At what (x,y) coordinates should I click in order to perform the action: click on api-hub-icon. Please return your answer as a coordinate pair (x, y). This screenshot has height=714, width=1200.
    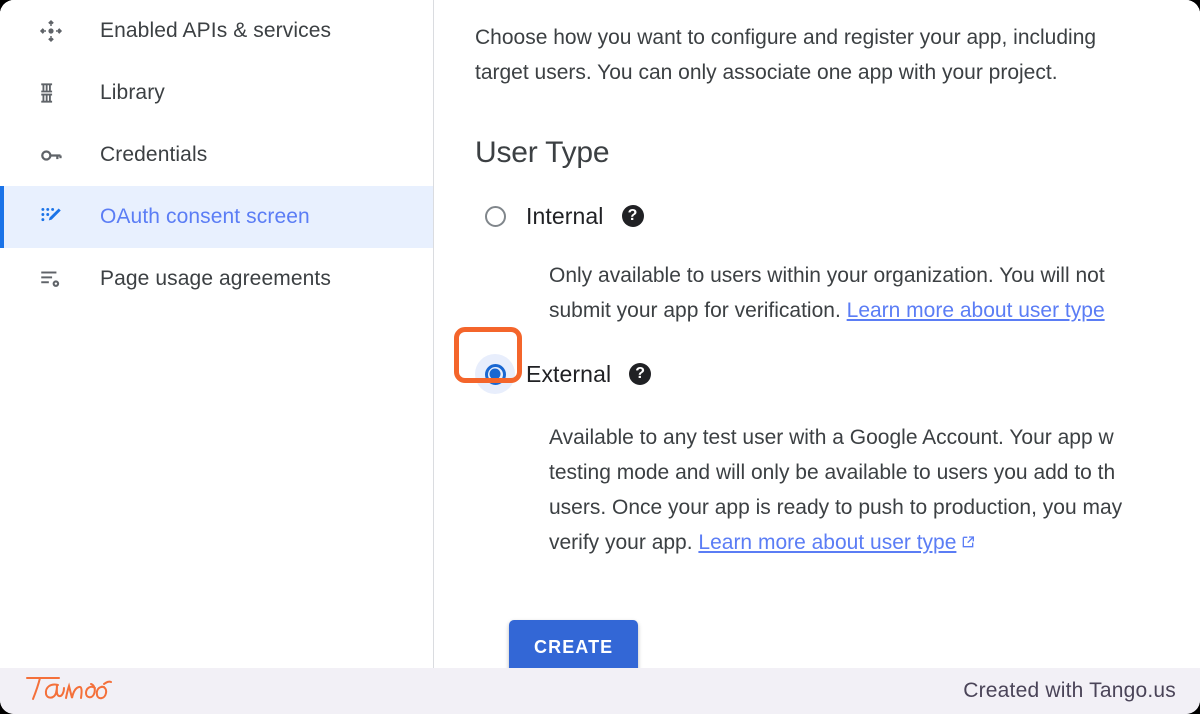
    Looking at the image, I should click on (51, 31).